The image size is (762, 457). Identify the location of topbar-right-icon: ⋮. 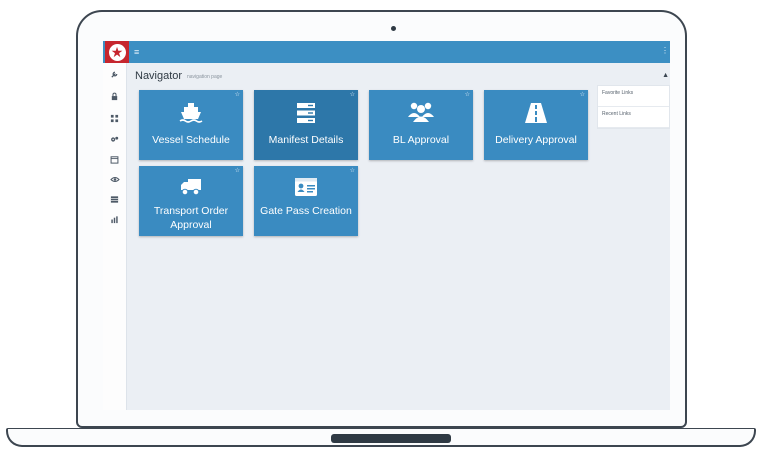
(665, 50).